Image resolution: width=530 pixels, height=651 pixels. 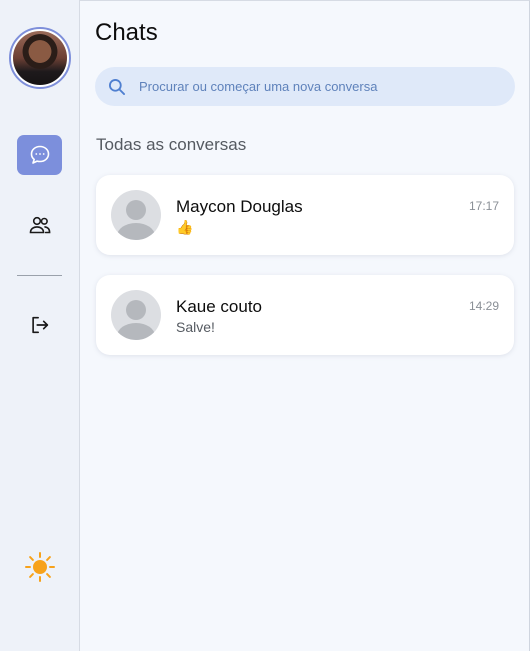 What do you see at coordinates (185, 227) in the screenshot?
I see `chat-last-message: 👍` at bounding box center [185, 227].